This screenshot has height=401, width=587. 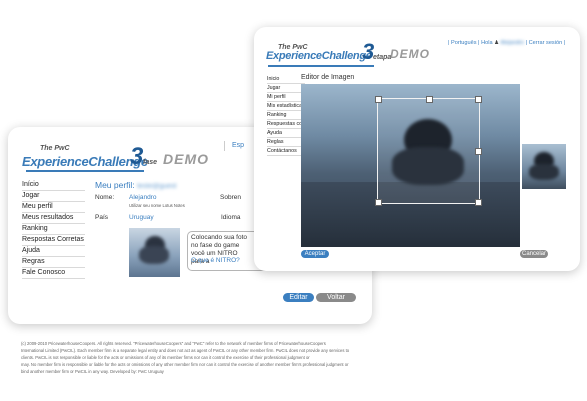 What do you see at coordinates (336, 297) in the screenshot?
I see `back-button: Voltar` at bounding box center [336, 297].